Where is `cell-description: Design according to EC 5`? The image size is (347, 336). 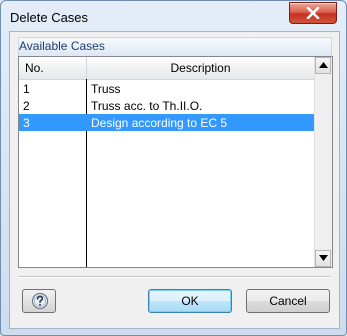
cell-description: Design according to EC 5 is located at coordinates (159, 123).